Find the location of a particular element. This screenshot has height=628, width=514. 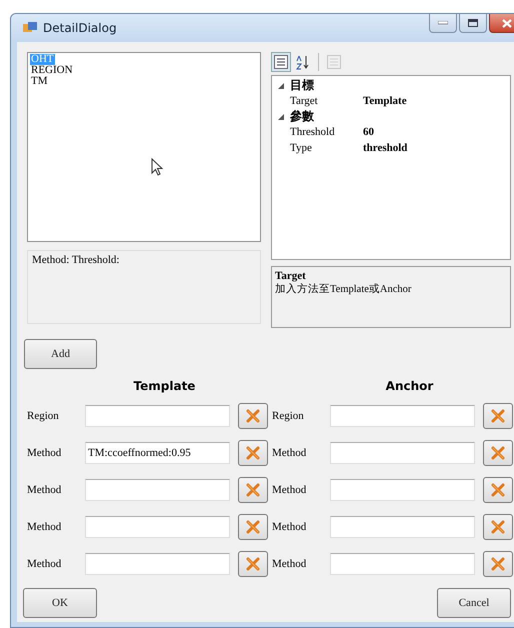

minimize-icon is located at coordinates (443, 23).